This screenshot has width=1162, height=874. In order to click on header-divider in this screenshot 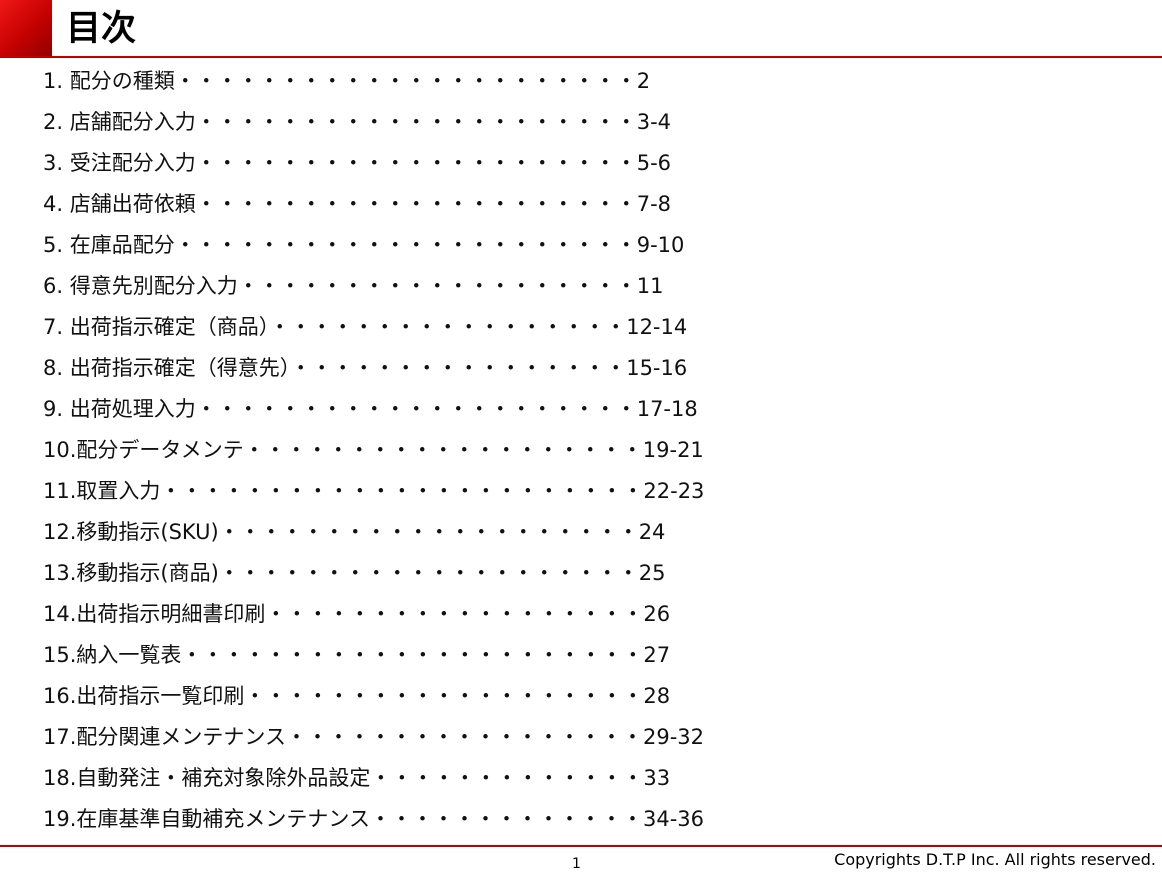, I will do `click(581, 57)`.